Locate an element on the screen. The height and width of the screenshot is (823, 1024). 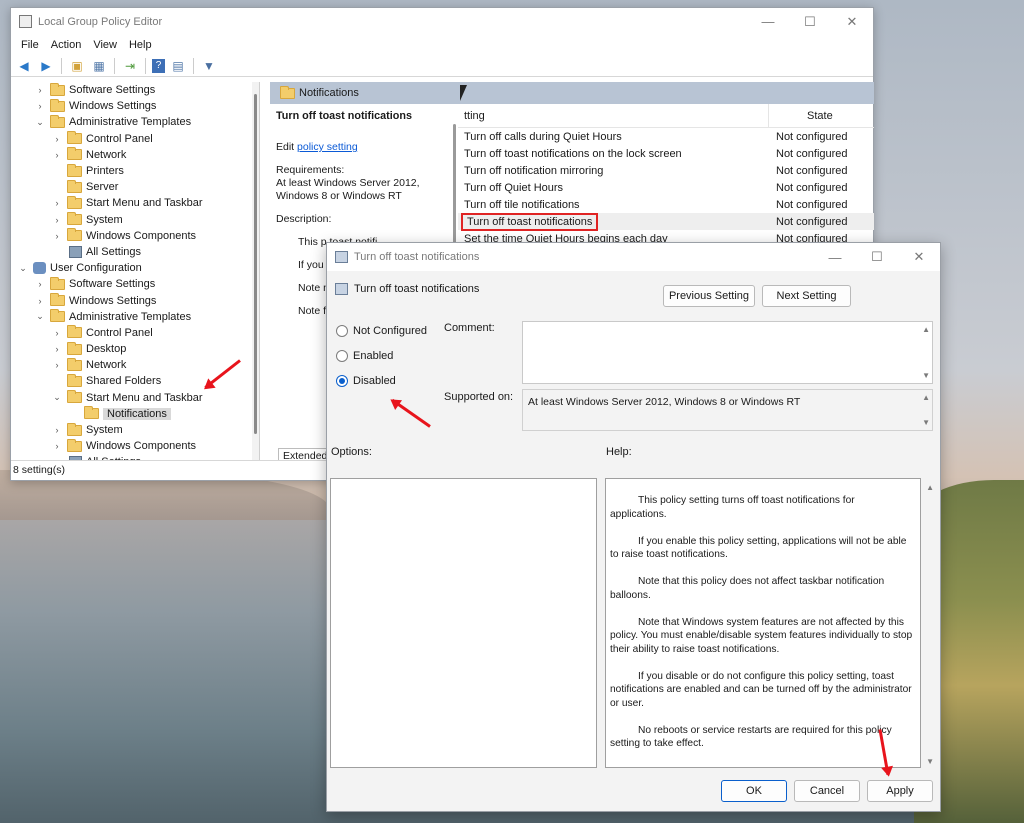
tree-item: ⌄ Start Menu and Taskbar is located at coordinates (135, 398).